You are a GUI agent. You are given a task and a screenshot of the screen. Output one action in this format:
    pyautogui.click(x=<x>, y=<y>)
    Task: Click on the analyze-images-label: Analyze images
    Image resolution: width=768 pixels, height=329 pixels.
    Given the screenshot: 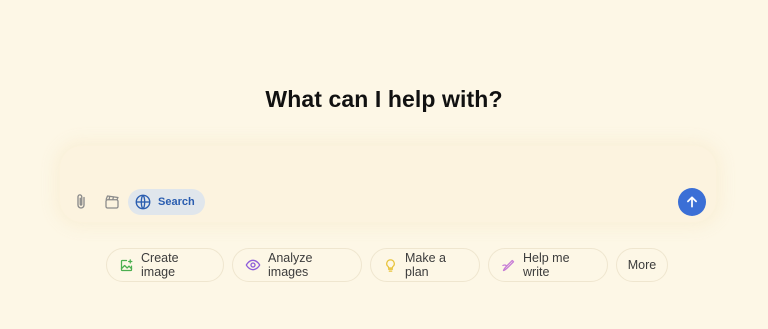 What is the action you would take?
    pyautogui.click(x=290, y=265)
    